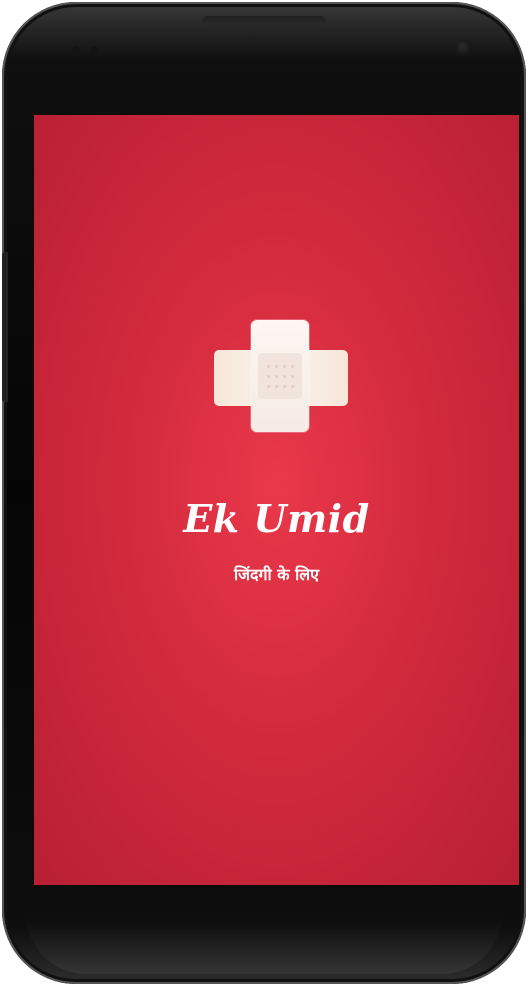 This screenshot has height=987, width=528. Describe the element at coordinates (94, 50) in the screenshot. I see `light-sensor` at that location.